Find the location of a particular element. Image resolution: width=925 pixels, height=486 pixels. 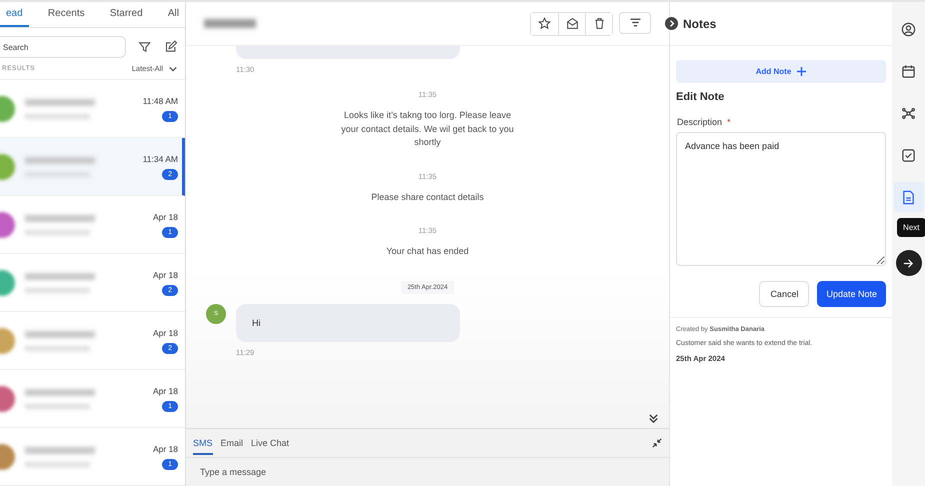

cancel-button: Cancel is located at coordinates (784, 294).